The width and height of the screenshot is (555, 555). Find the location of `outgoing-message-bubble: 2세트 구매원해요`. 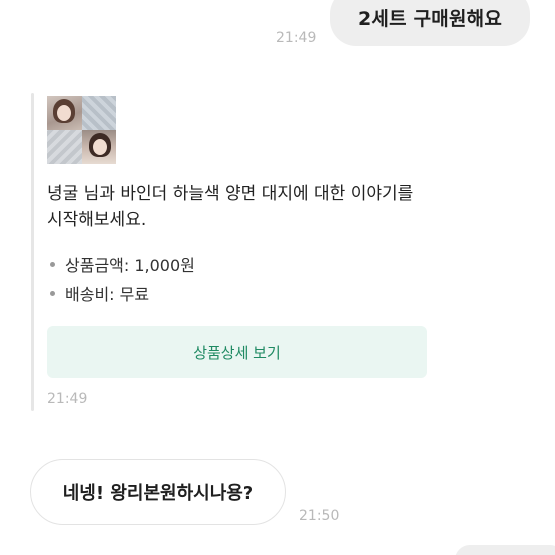

outgoing-message-bubble: 2세트 구매원해요 is located at coordinates (430, 23).